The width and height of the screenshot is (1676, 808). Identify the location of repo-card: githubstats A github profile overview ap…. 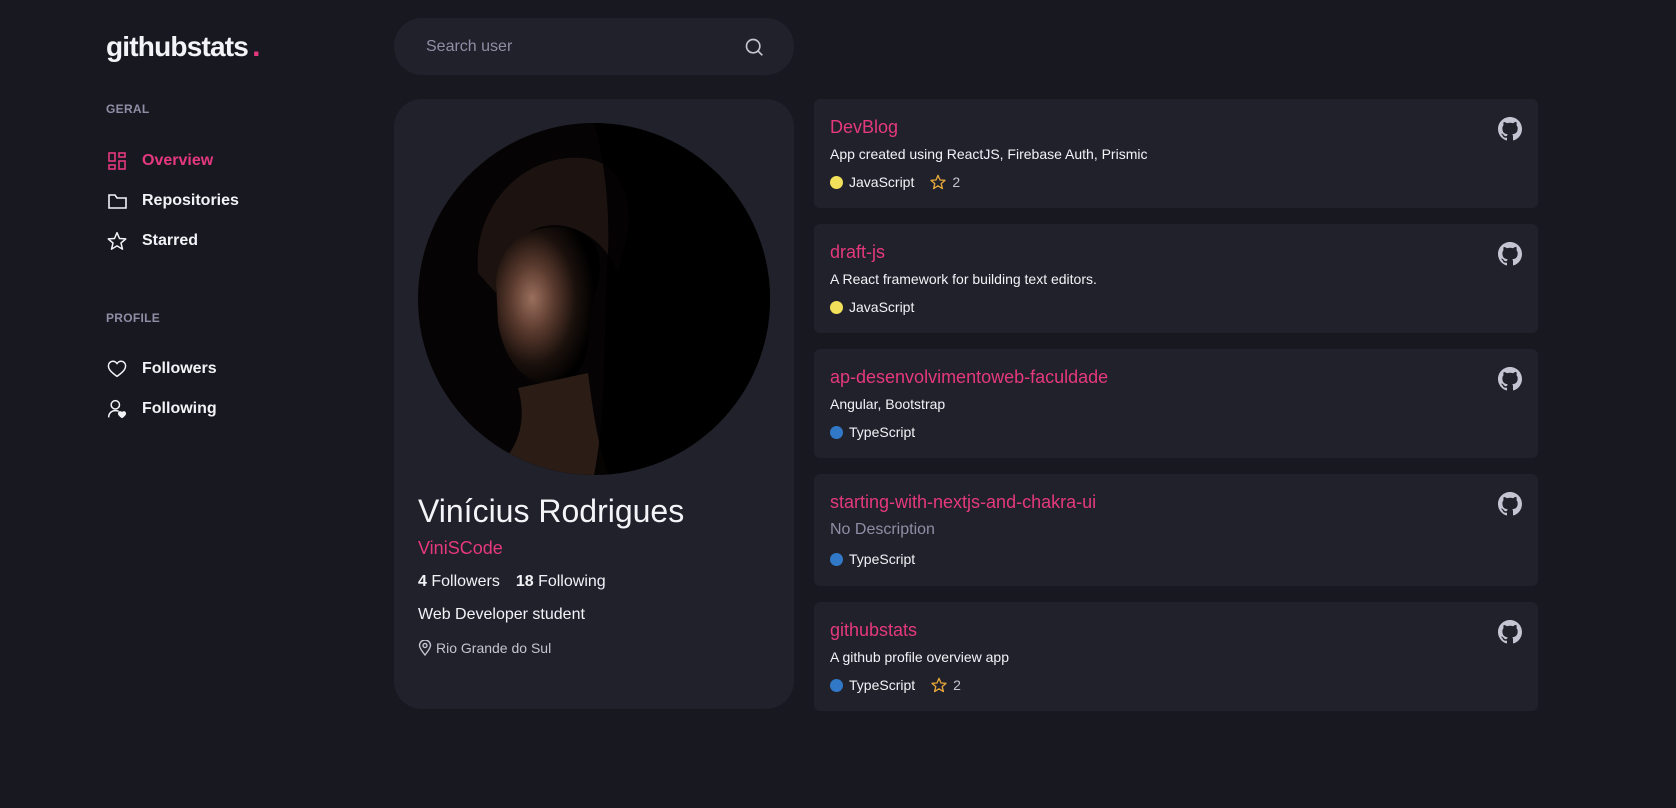
(1176, 656).